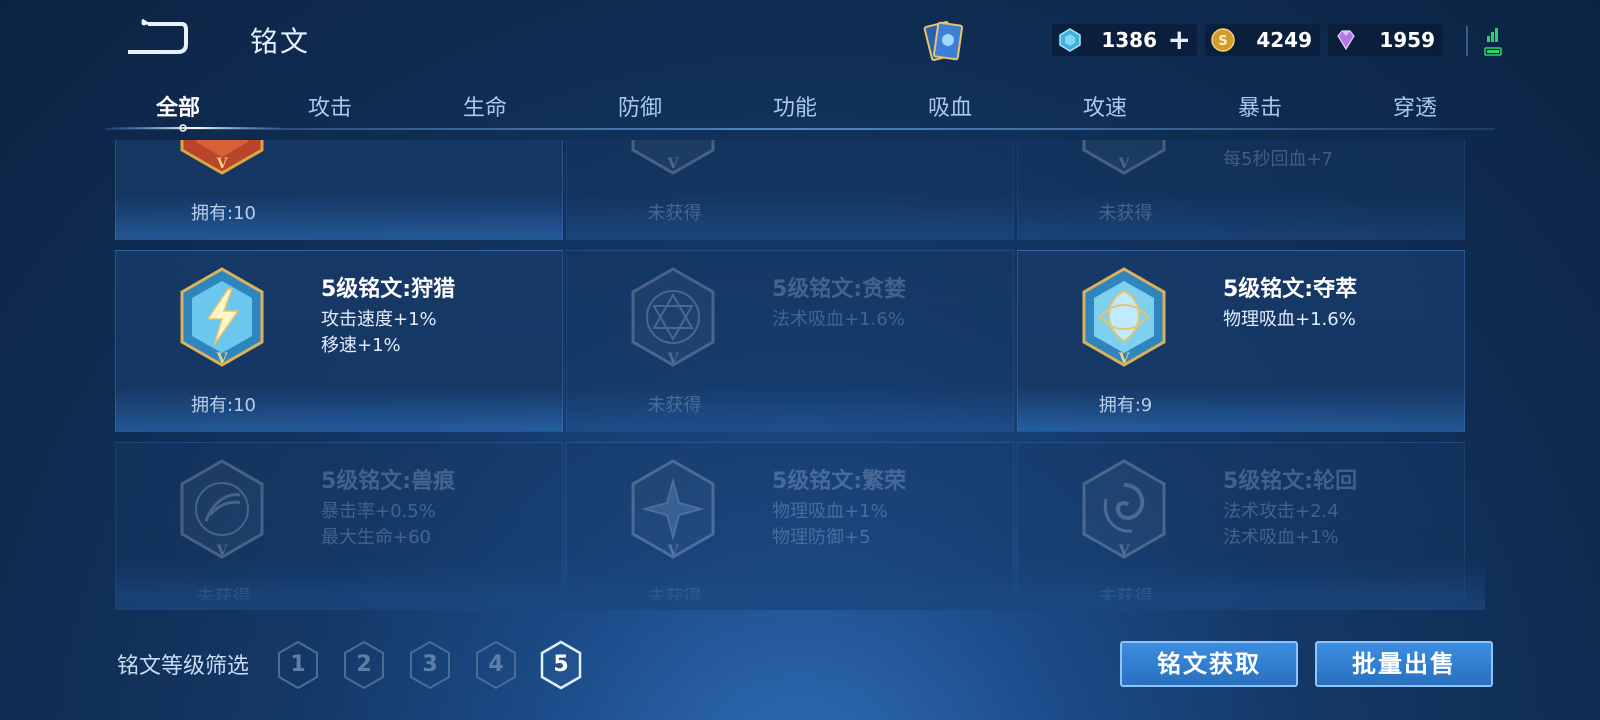  I want to click on gold-currency: S 4249, so click(1262, 40).